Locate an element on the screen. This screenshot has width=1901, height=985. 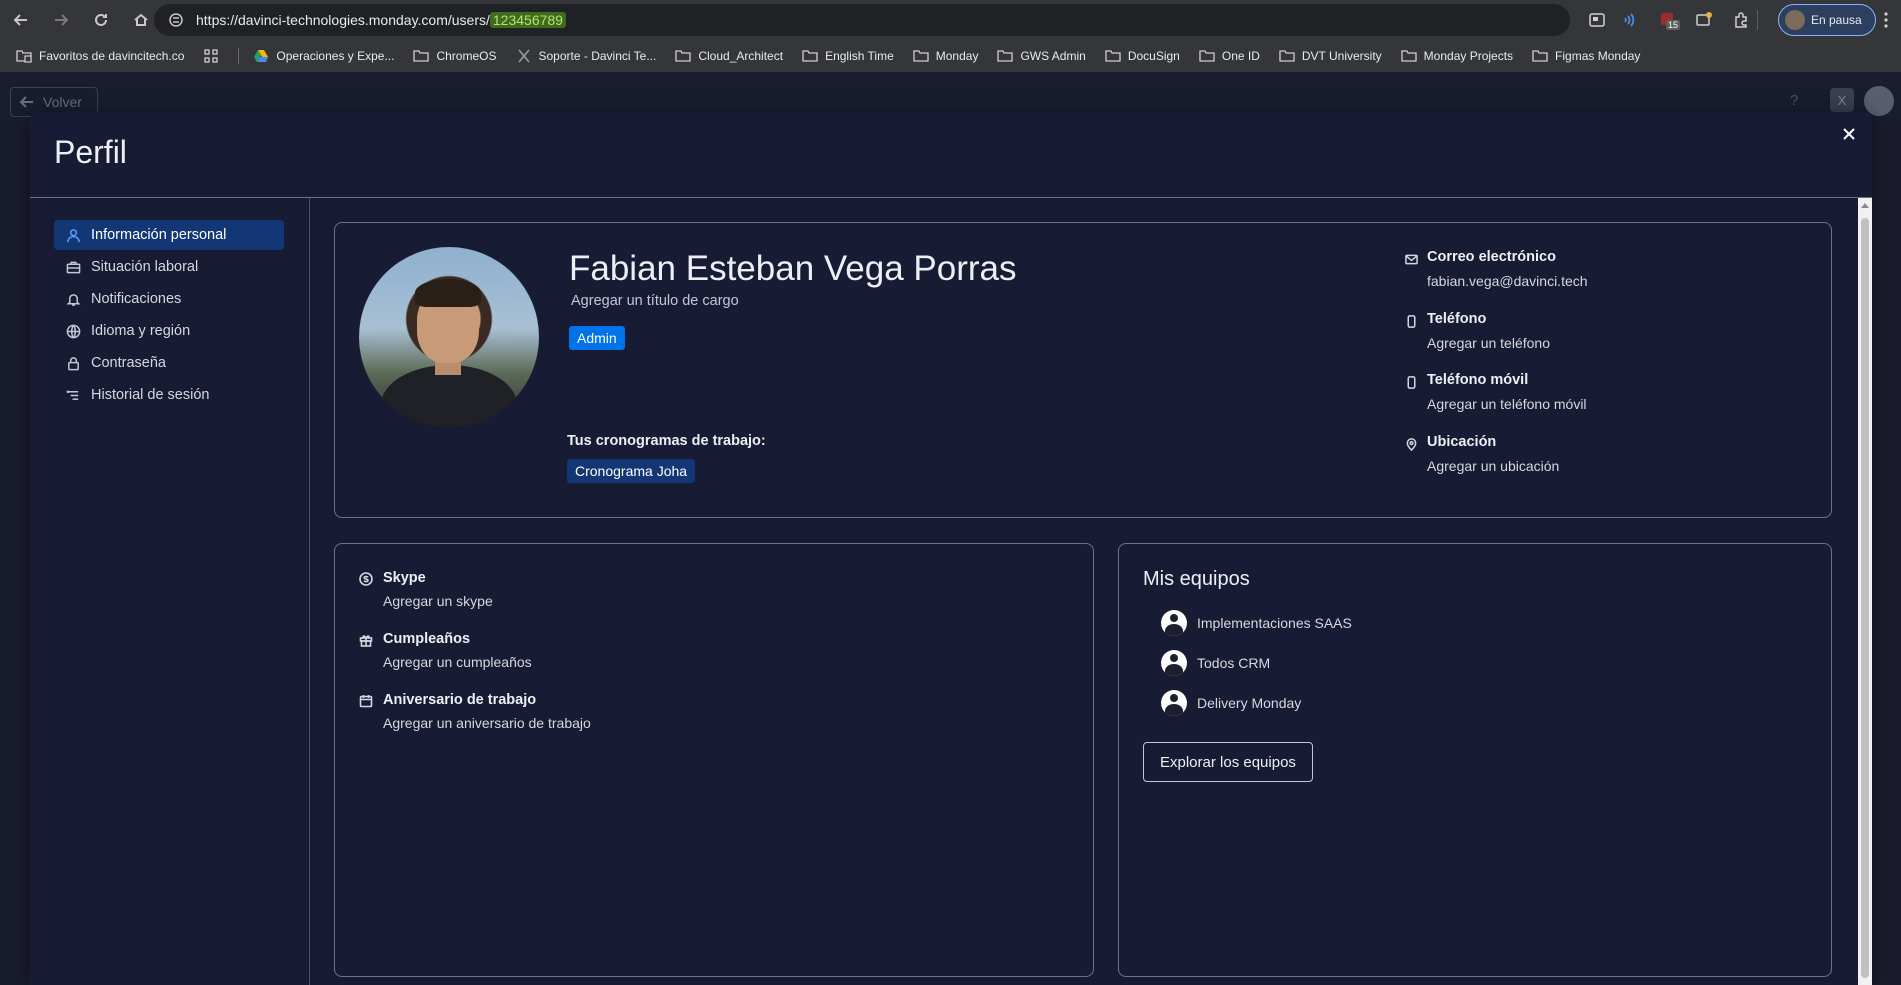
bookmarks-divider is located at coordinates (239, 56).